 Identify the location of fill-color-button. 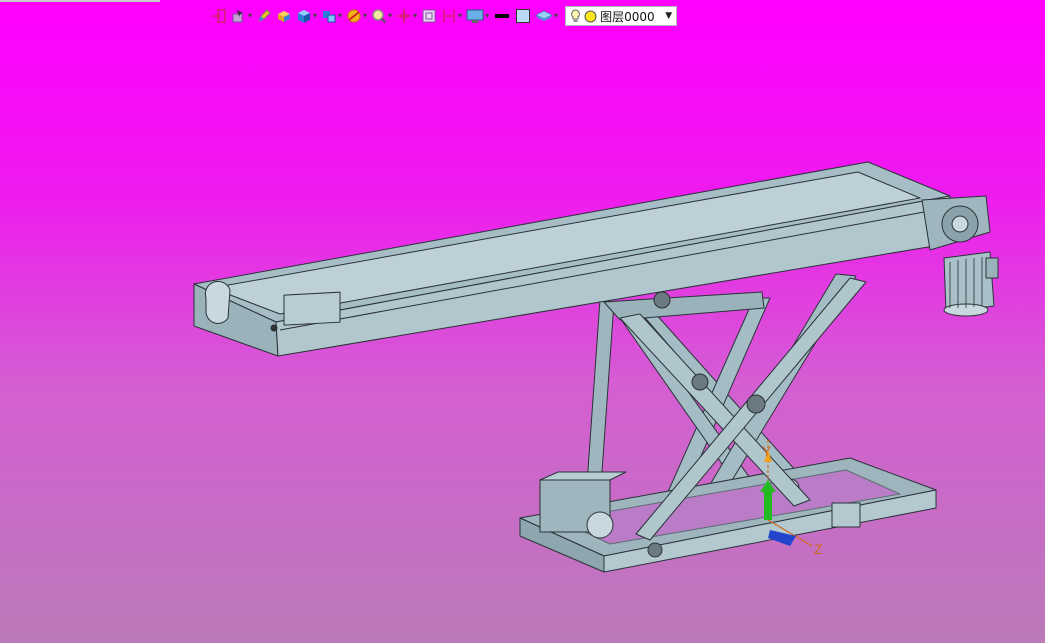
(523, 16).